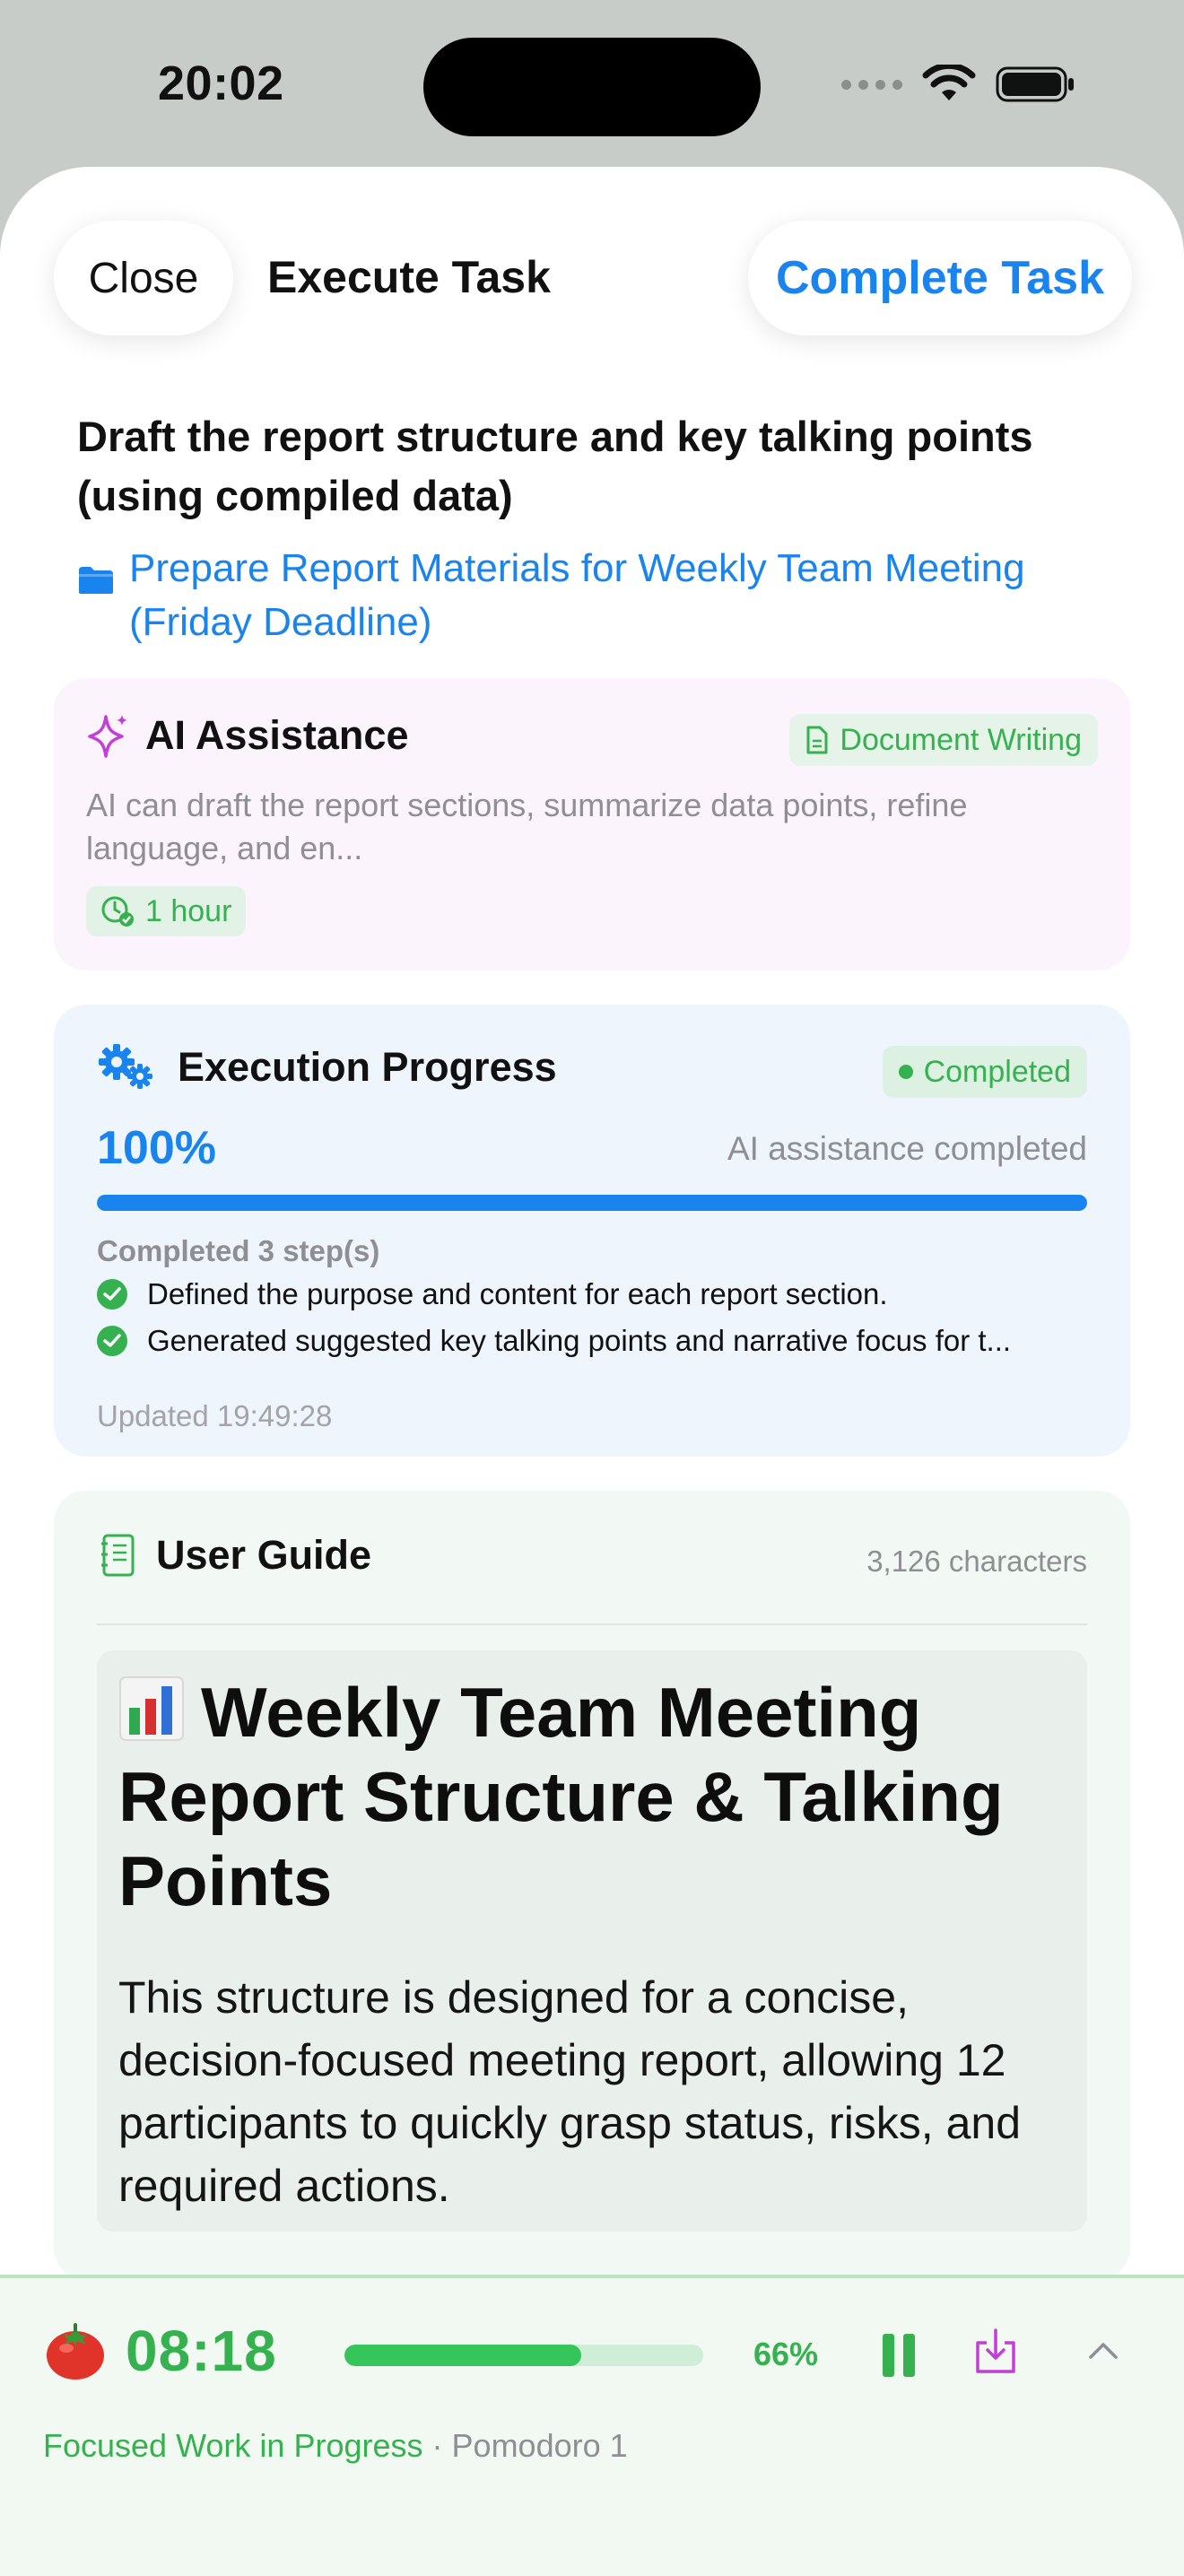 This screenshot has width=1184, height=2576. Describe the element at coordinates (786, 2354) in the screenshot. I see `pomodoro-percent: 66%` at that location.